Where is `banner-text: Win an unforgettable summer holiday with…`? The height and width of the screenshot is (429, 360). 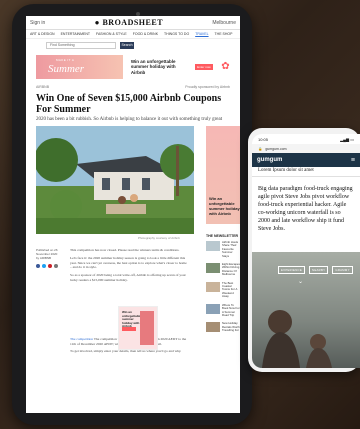
banner-text: Win an unforgettable summer holiday with… is located at coordinates (153, 66).